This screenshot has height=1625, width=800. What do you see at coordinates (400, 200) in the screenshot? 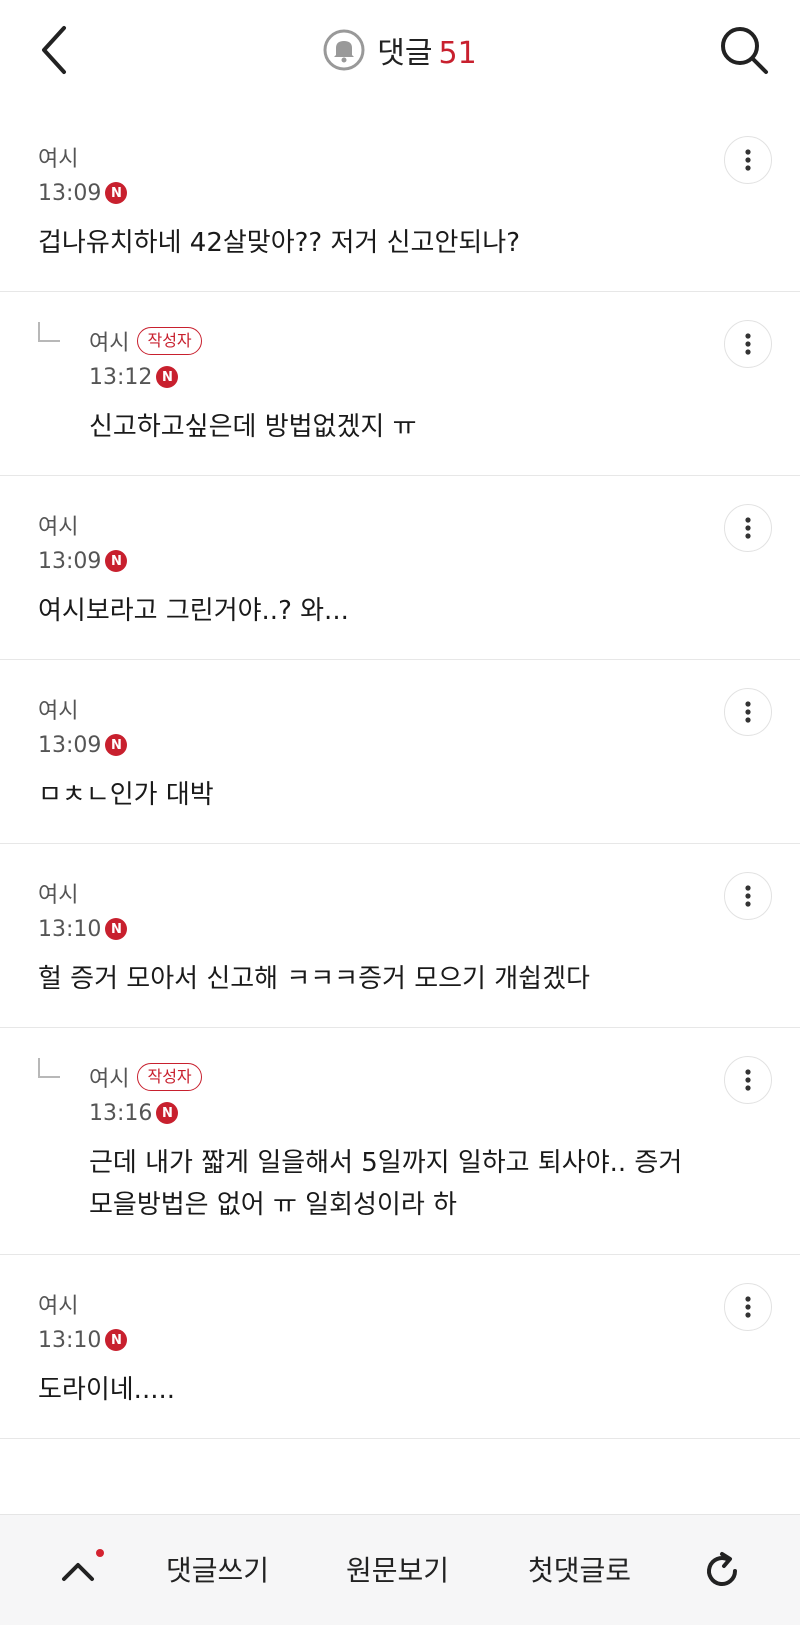
I see `comment-item: 여시 13:09 N 겁나유치하네 42살맞아?? 저거 신고안되나?` at bounding box center [400, 200].